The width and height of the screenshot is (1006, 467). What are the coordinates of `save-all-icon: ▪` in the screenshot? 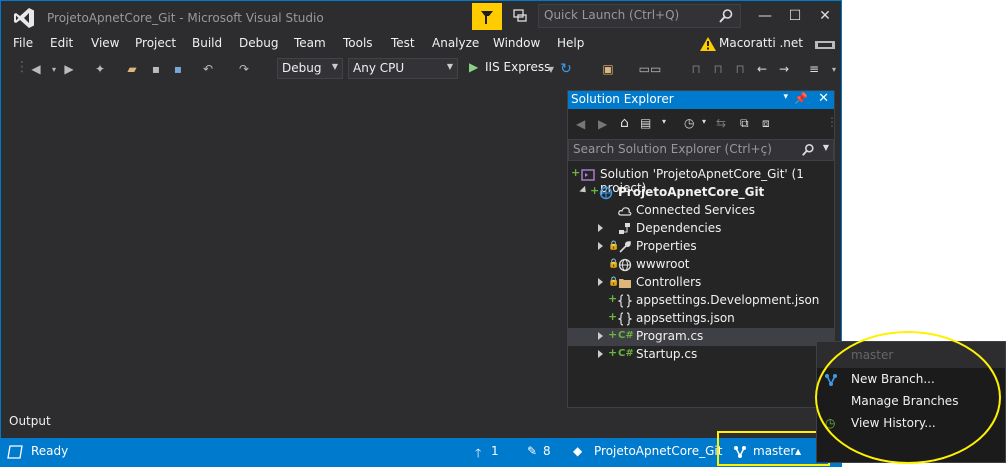 It's located at (178, 69).